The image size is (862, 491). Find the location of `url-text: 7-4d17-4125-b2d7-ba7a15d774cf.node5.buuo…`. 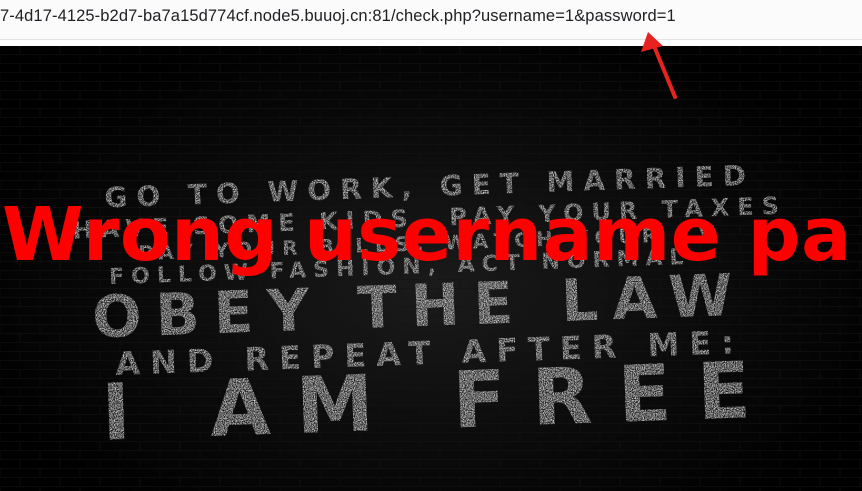

url-text: 7-4d17-4125-b2d7-ba7a15d774cf.node5.buuo… is located at coordinates (338, 16).